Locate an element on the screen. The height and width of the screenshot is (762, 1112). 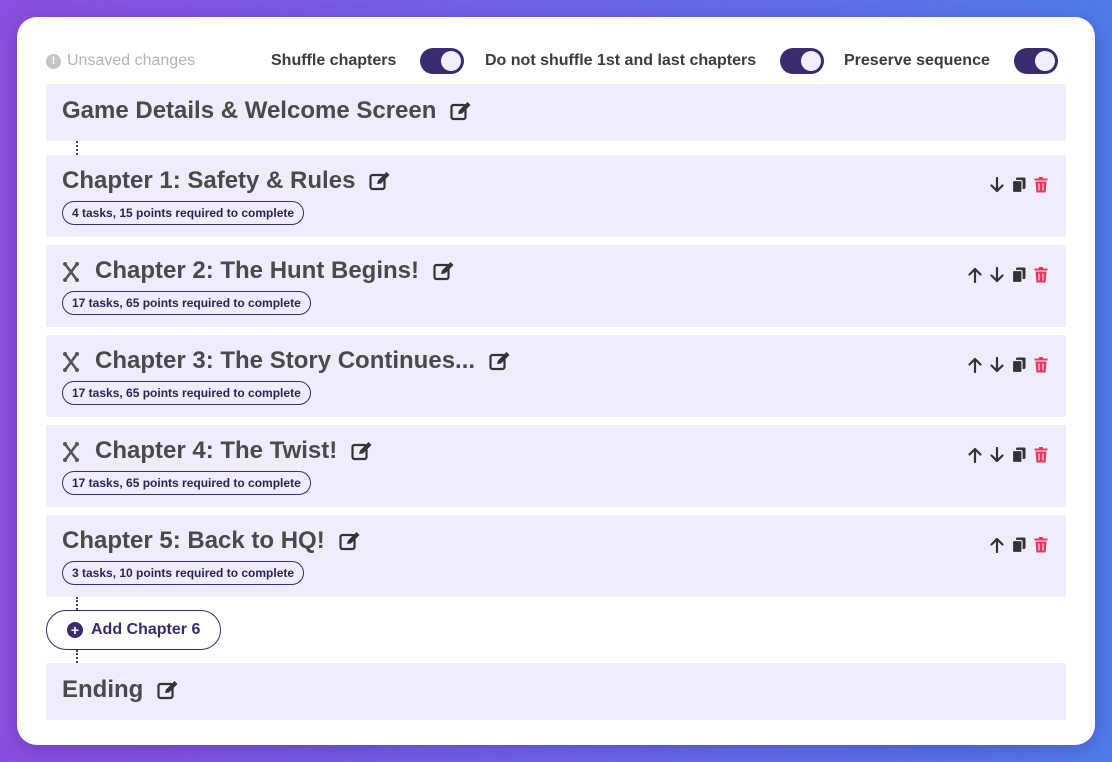
section-title-row: Chapter 1: Safety & Rules is located at coordinates (226, 181).